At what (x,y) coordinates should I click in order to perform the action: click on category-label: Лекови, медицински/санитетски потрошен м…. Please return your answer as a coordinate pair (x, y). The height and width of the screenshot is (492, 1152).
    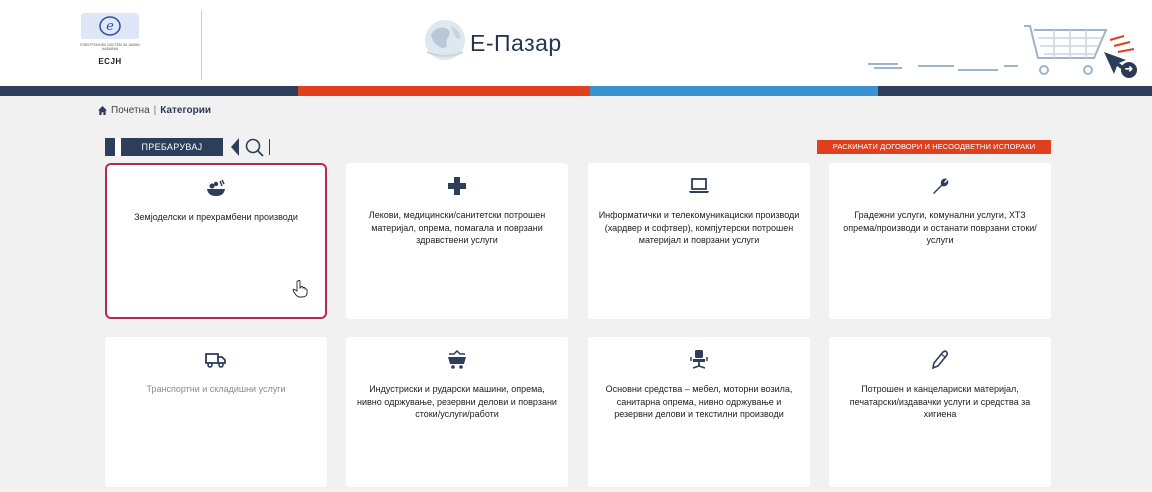
    Looking at the image, I should click on (457, 227).